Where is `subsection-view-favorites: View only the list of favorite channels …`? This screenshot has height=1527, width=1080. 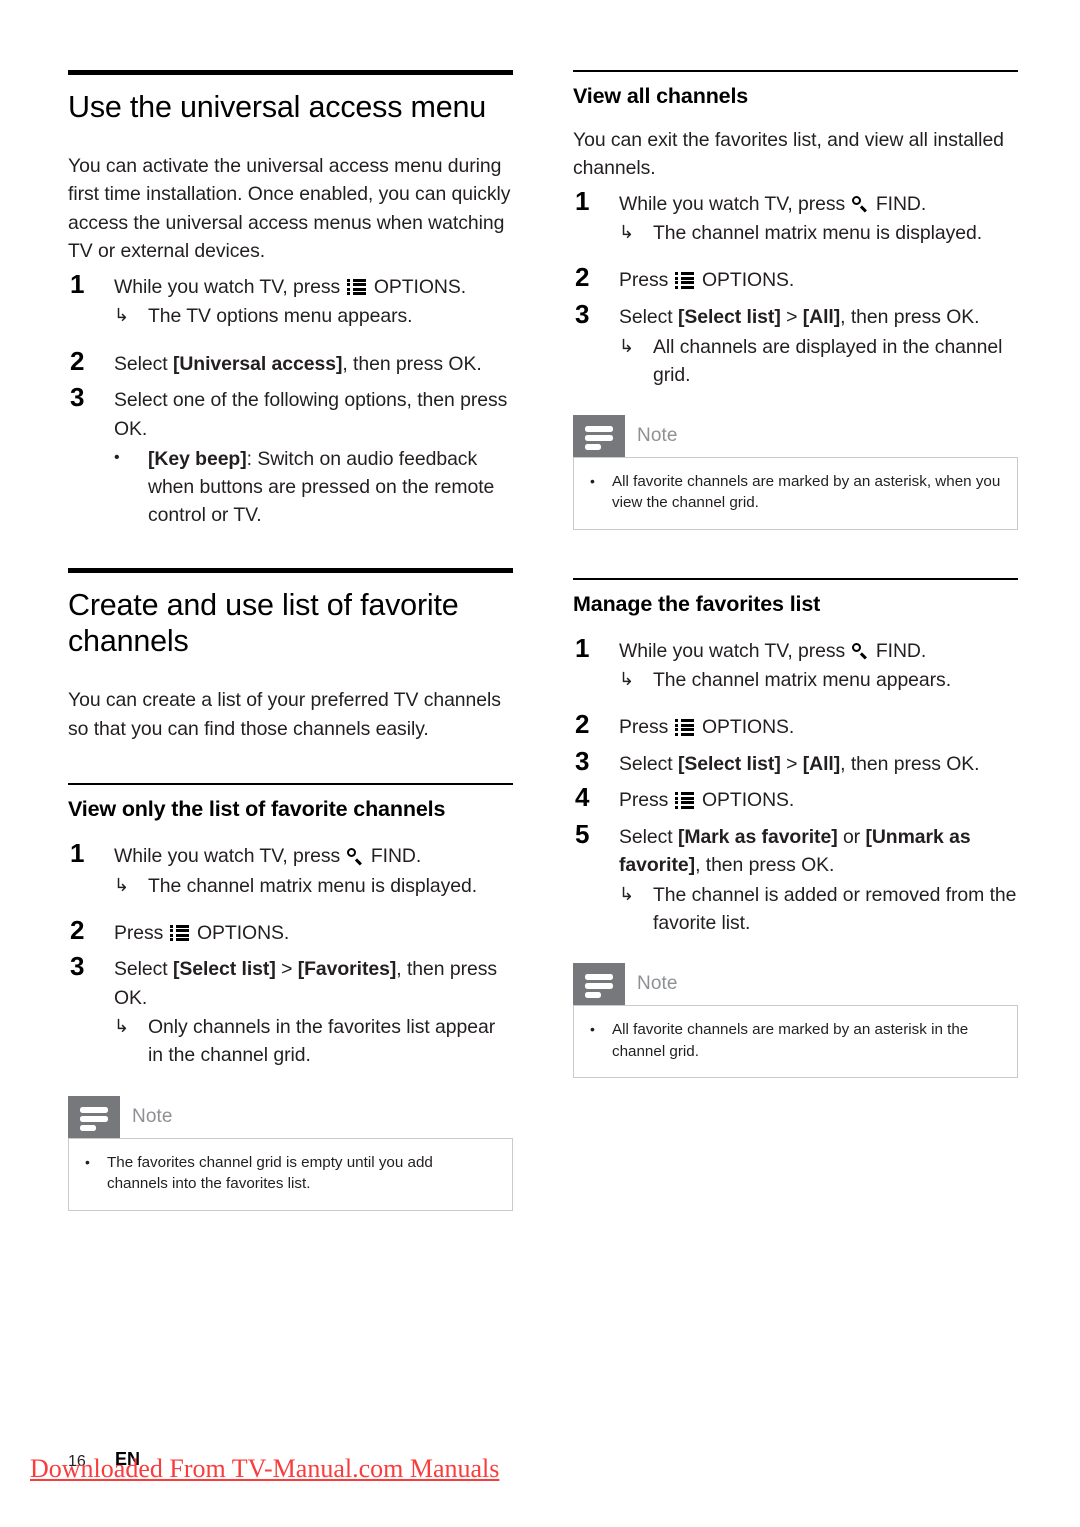 subsection-view-favorites: View only the list of favorite channels … is located at coordinates (290, 997).